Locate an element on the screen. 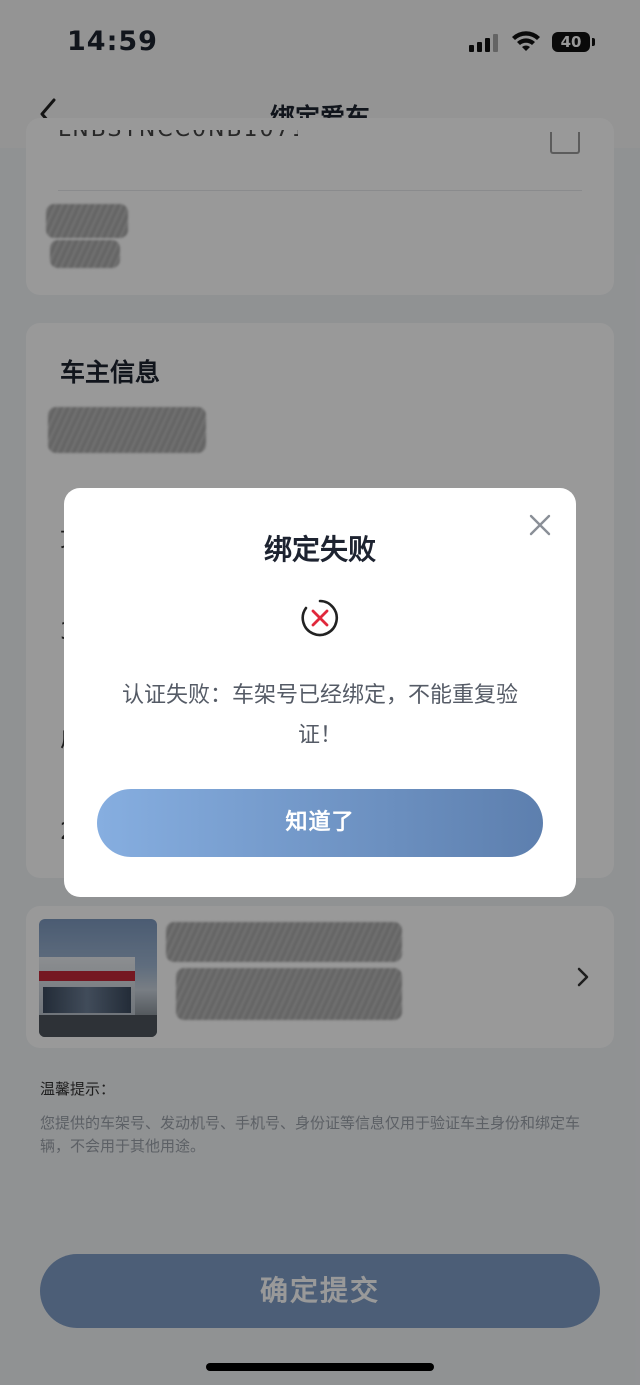  dialog-title: 绑定失败 is located at coordinates (319, 549).